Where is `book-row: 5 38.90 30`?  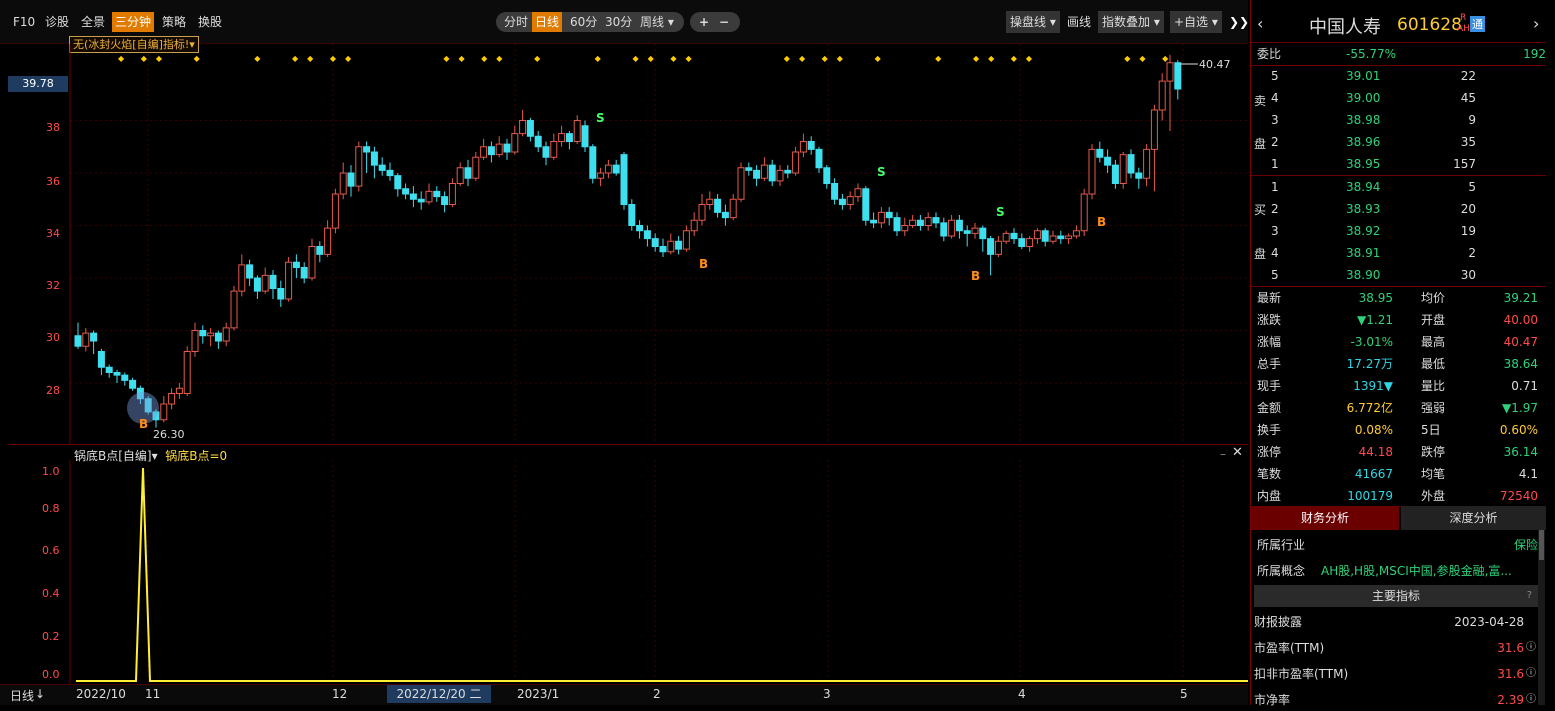
book-row: 5 38.90 30 is located at coordinates (1398, 275).